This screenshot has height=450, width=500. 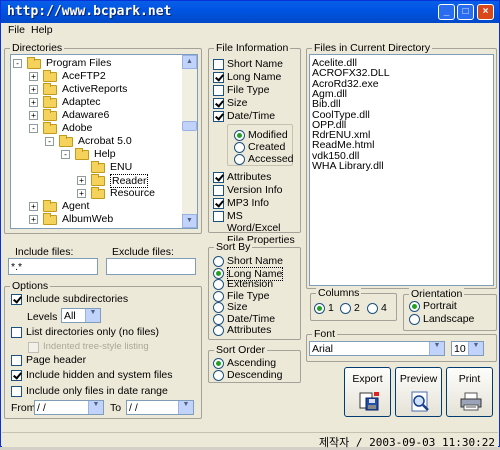 I want to click on include-hidden-checkbox, so click(x=16, y=375).